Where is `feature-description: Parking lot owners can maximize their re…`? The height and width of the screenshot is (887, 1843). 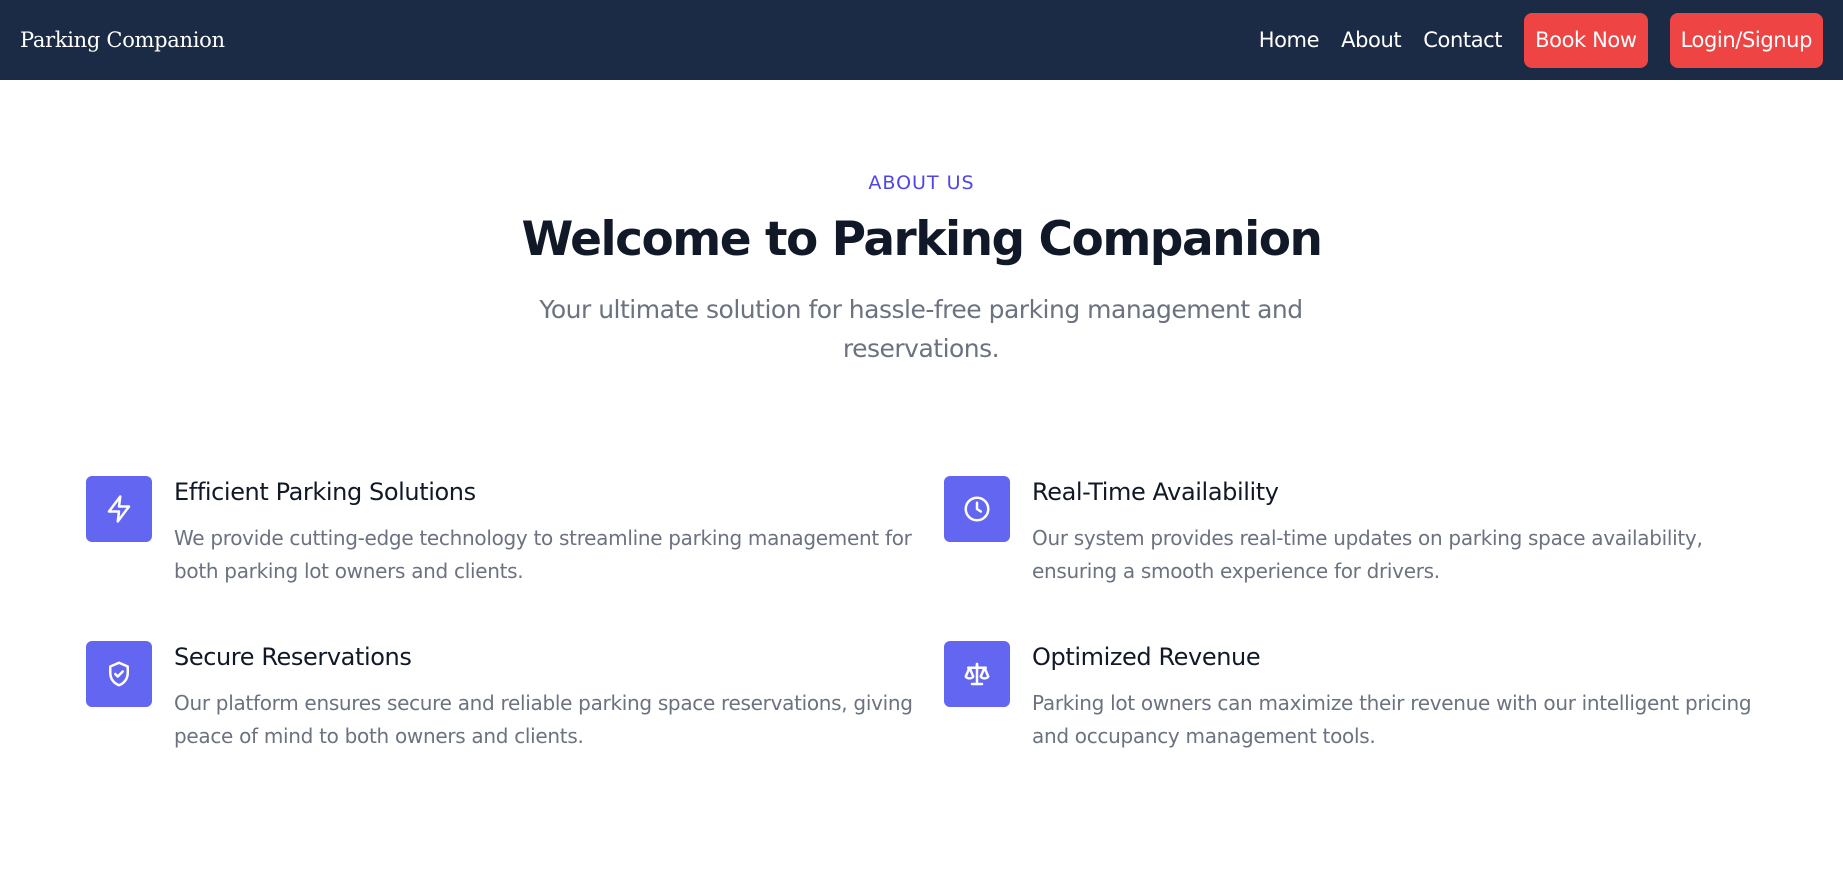
feature-description: Parking lot owners can maximize their re… is located at coordinates (1392, 719).